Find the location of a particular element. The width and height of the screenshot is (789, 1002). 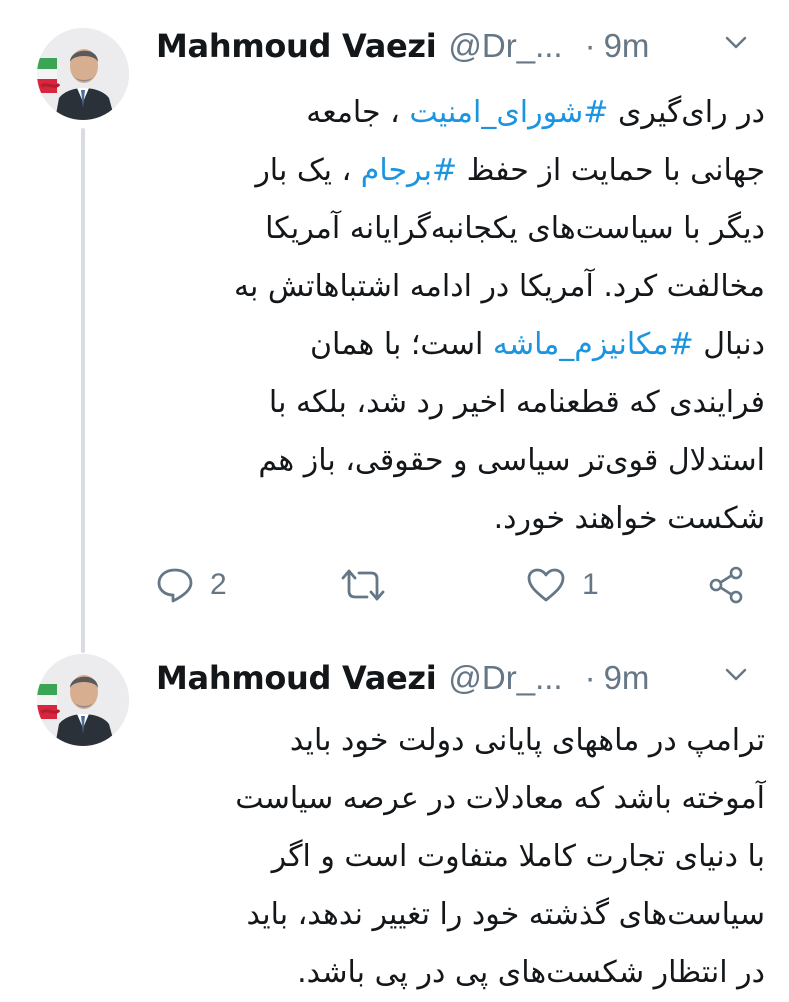

share-nodes-icon is located at coordinates (726, 585).